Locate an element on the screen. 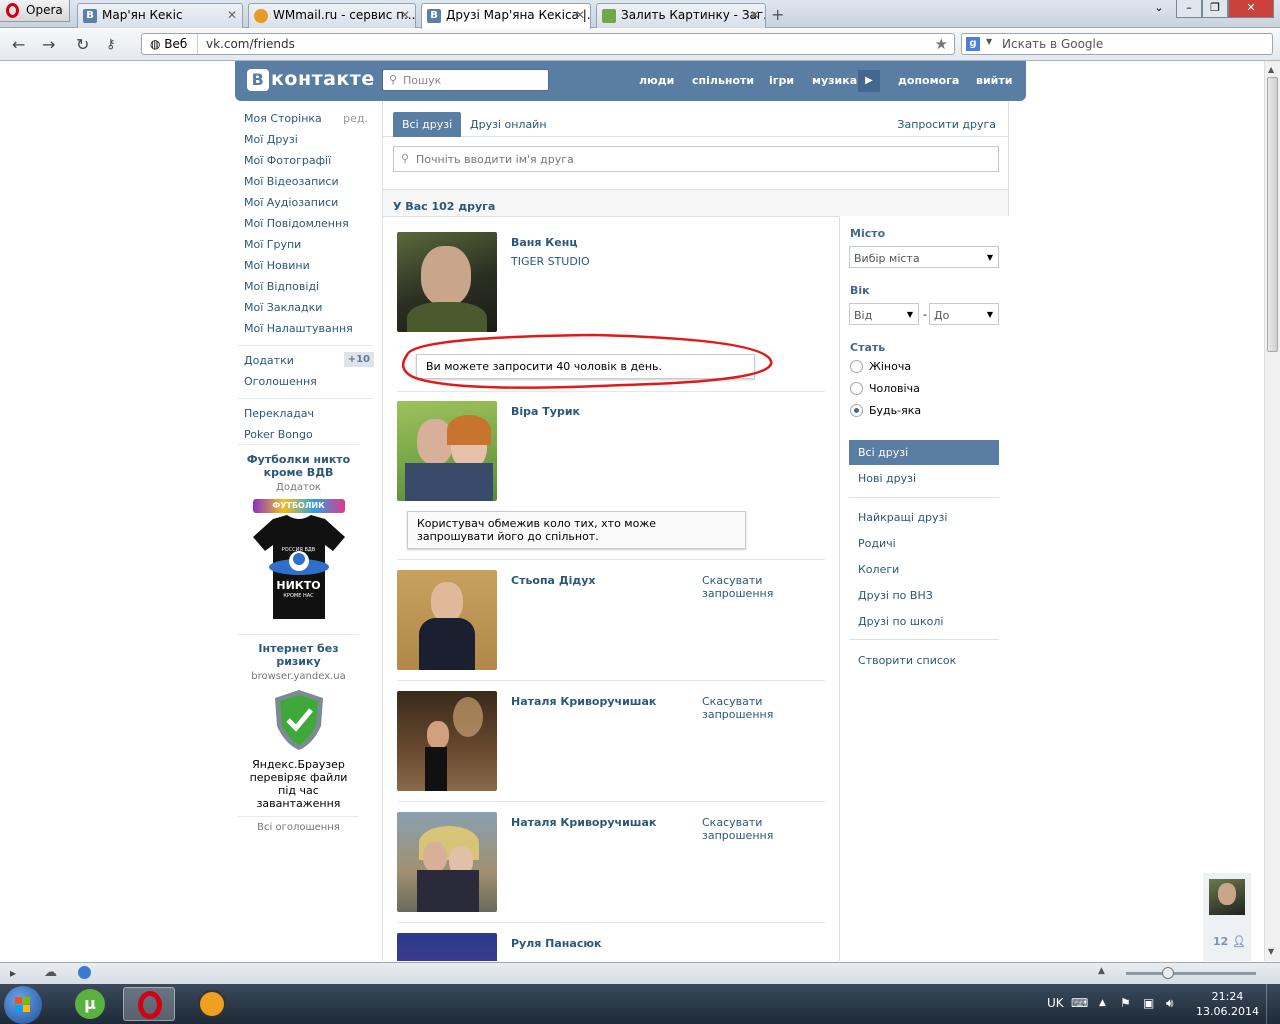 This screenshot has width=1280, height=1024. gender-radio-male: Чоловіча is located at coordinates (885, 388).